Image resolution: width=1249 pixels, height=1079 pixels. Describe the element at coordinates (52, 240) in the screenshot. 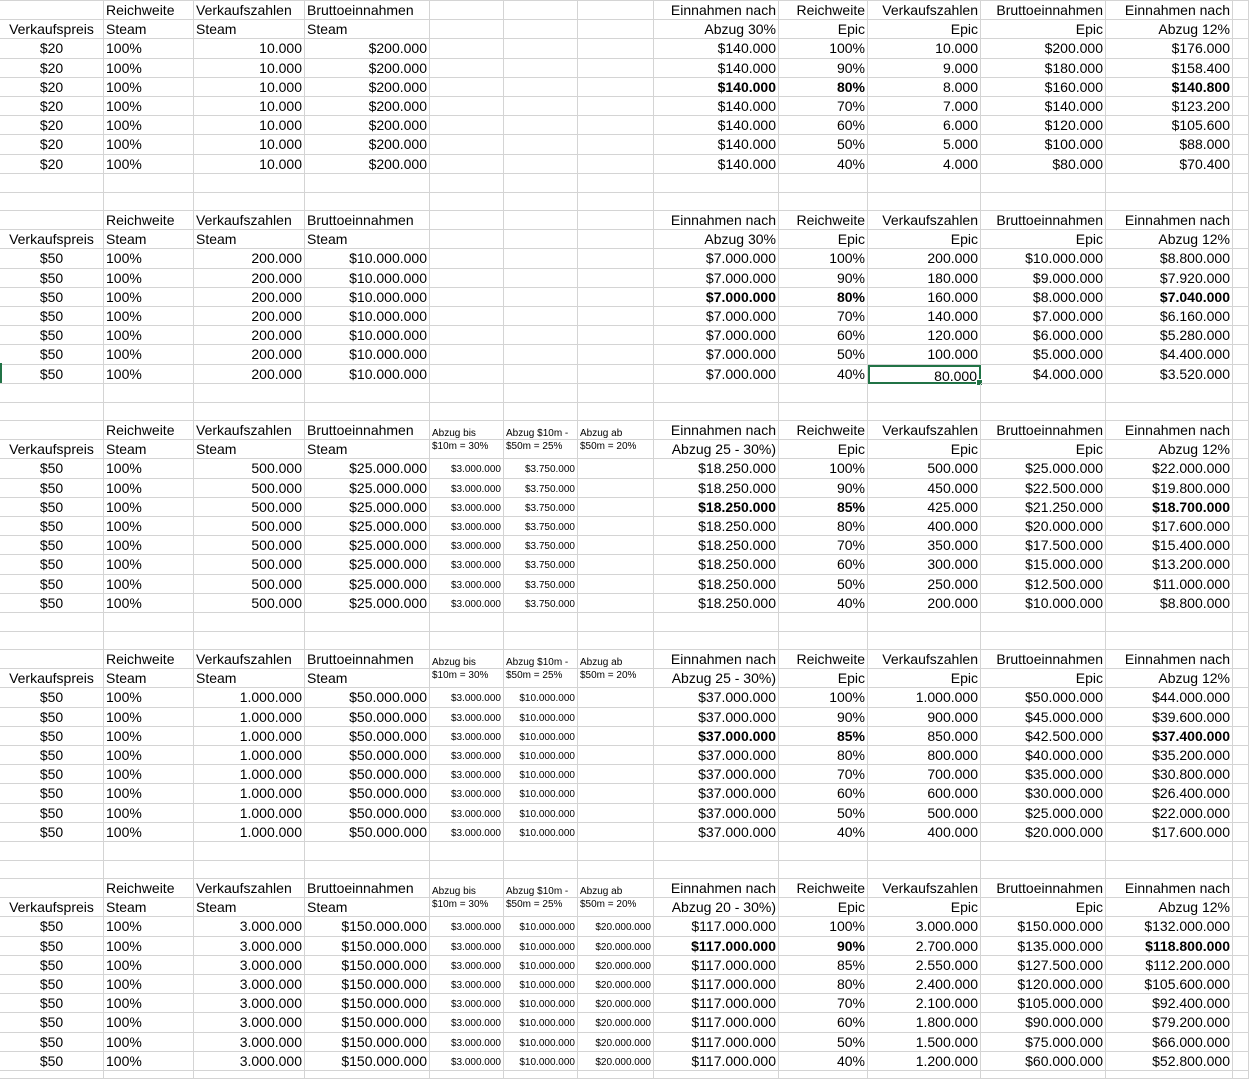

I see `header-cell: Verkaufspreis` at that location.